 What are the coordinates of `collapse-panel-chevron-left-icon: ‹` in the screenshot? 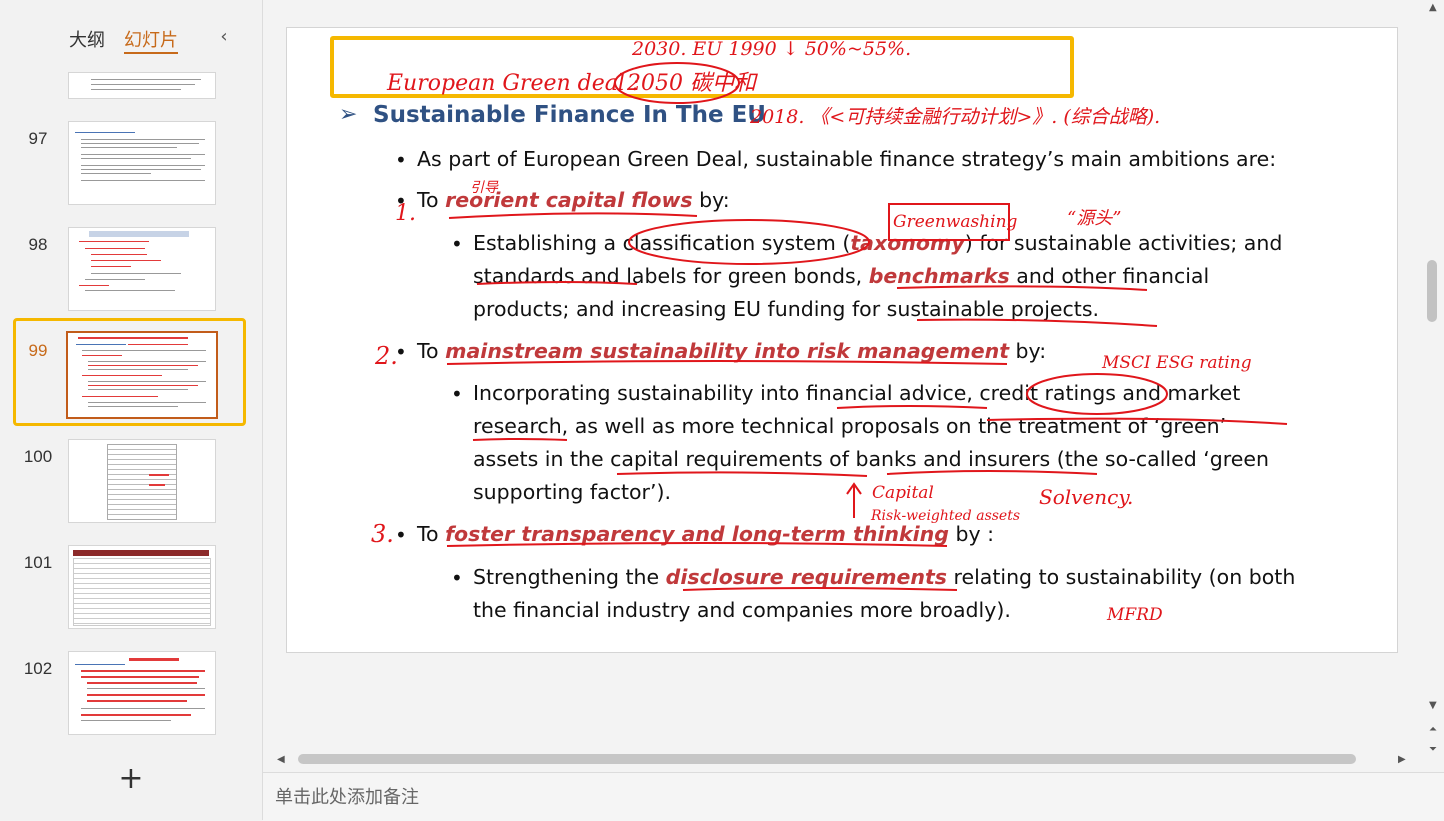 It's located at (224, 37).